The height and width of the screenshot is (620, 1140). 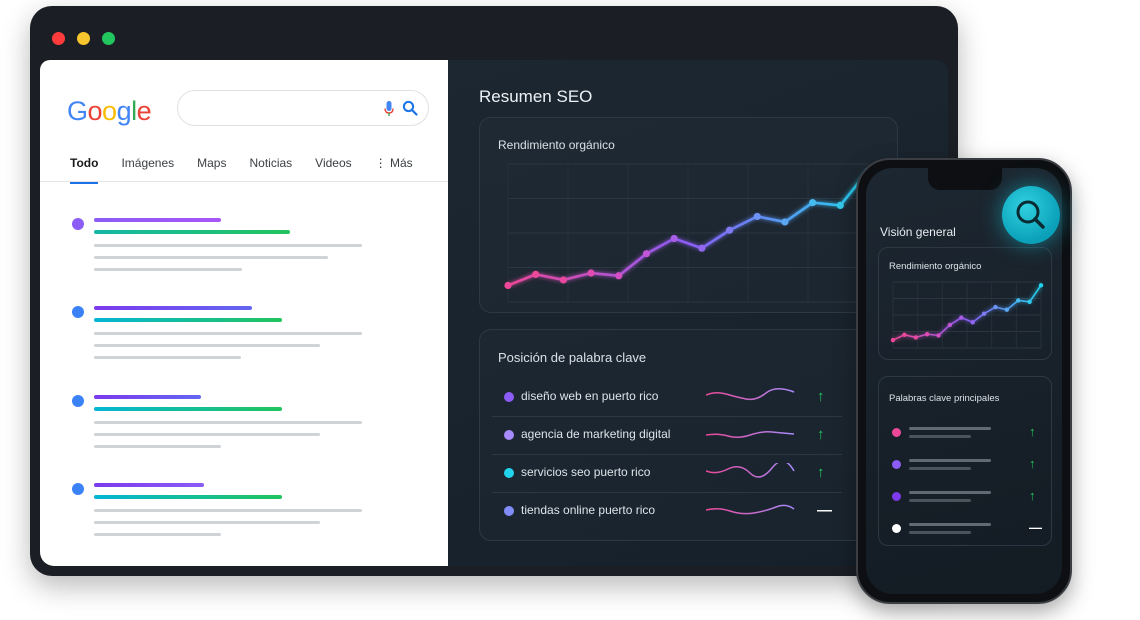 I want to click on microphone-icon, so click(x=389, y=109).